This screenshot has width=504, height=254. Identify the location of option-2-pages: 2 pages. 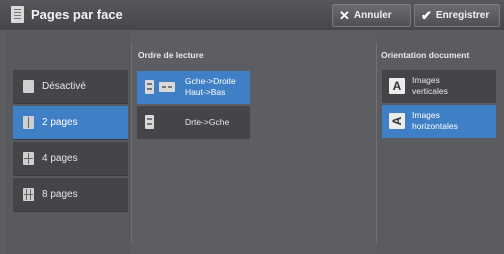
(70, 123).